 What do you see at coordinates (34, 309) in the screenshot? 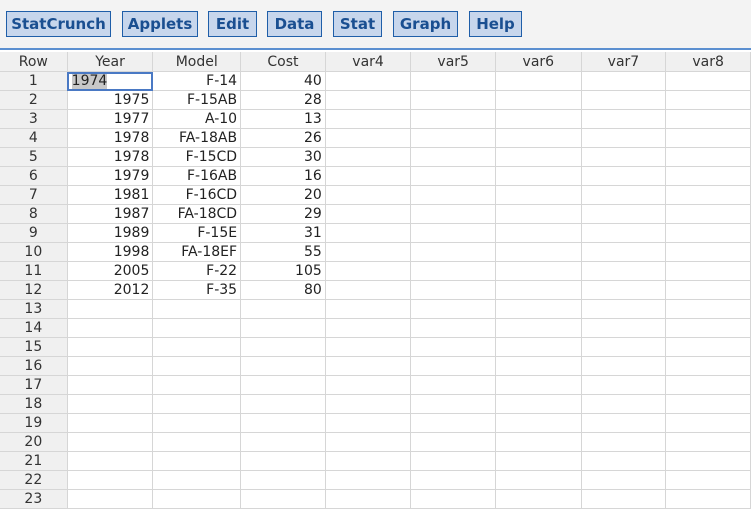
I see `row-number: 13` at bounding box center [34, 309].